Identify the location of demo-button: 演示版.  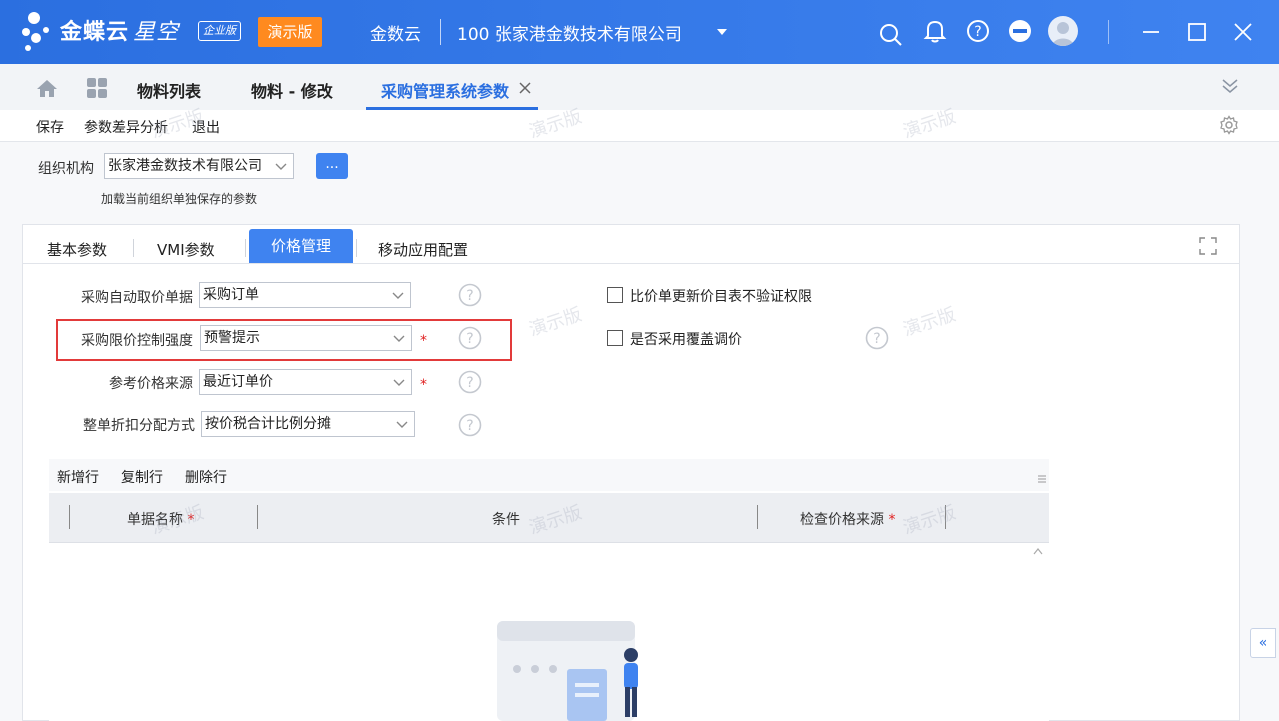
(290, 32).